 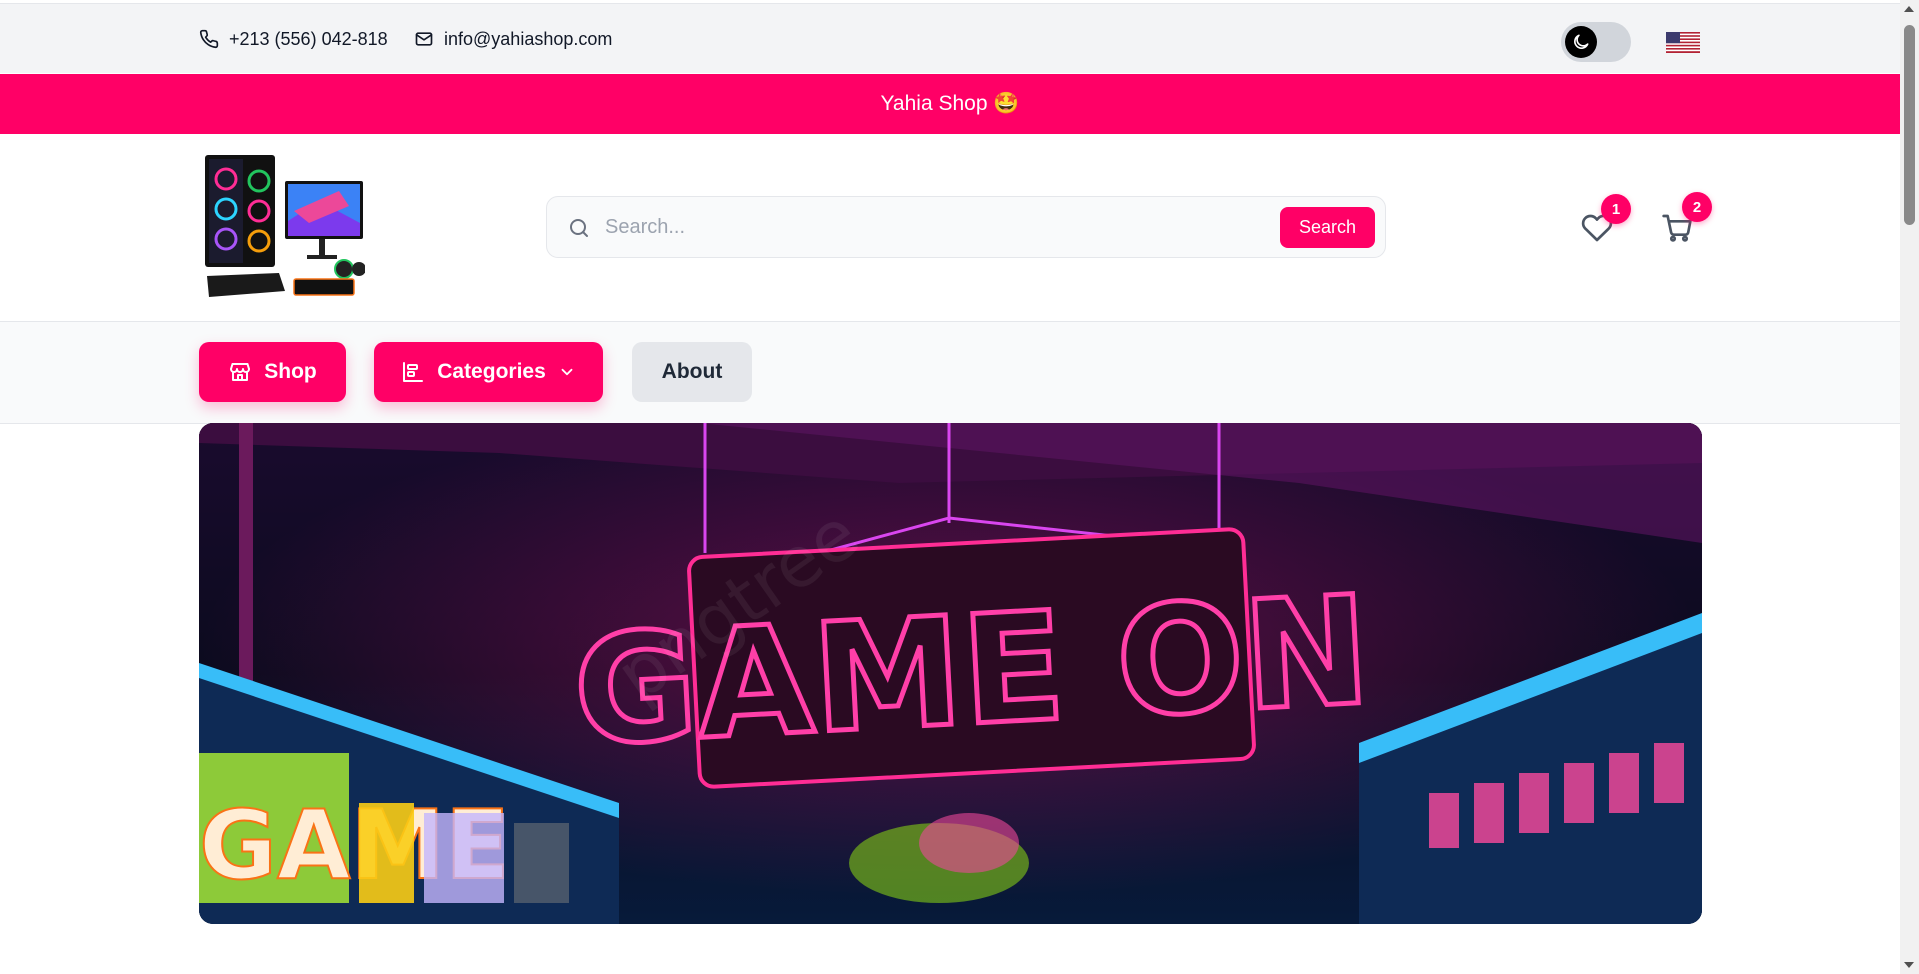 I want to click on search-button: Search, so click(x=1327, y=227).